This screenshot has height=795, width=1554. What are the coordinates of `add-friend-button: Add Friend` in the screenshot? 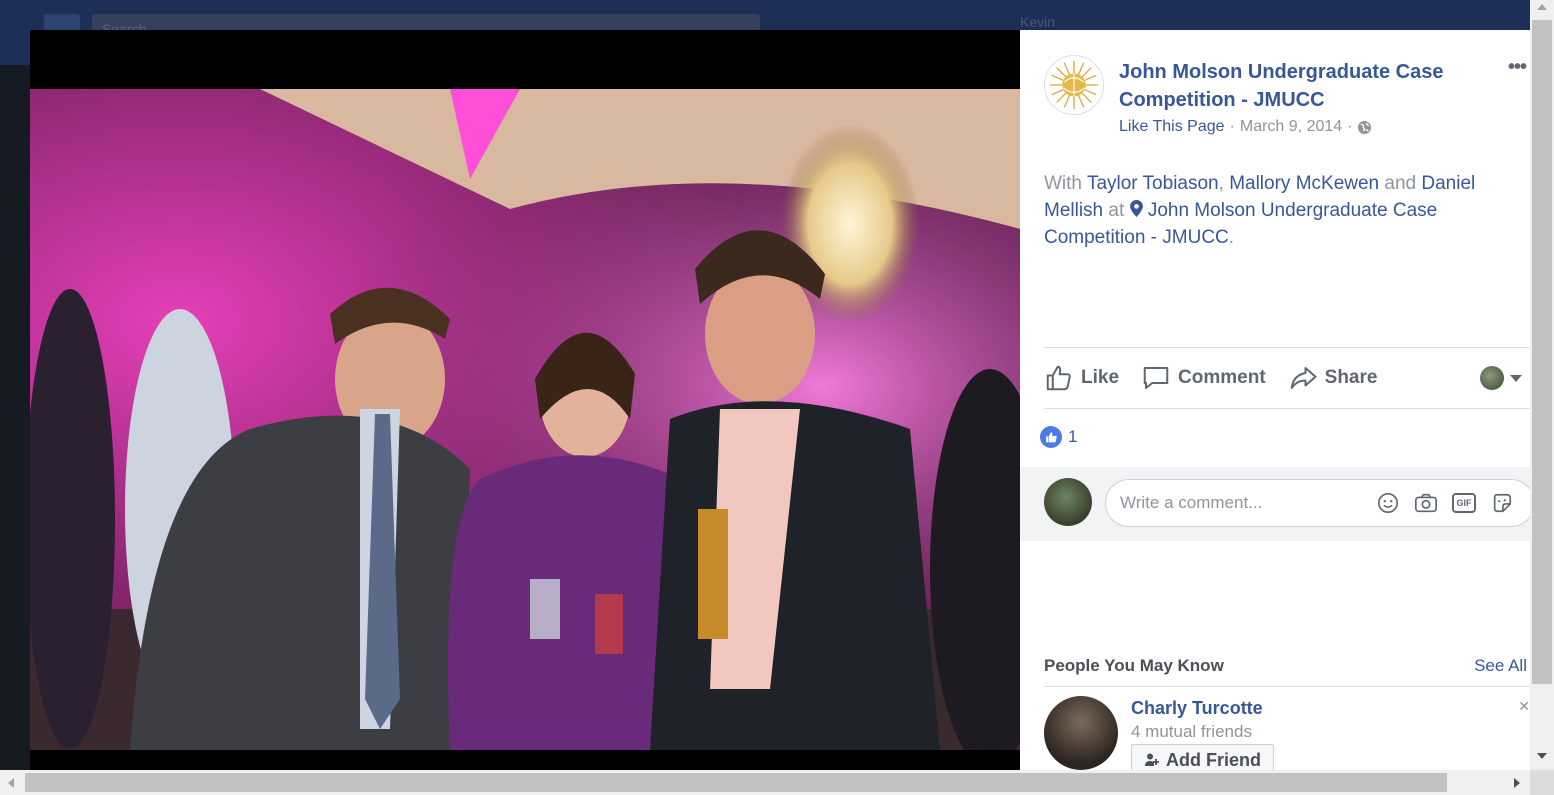 It's located at (1202, 757).